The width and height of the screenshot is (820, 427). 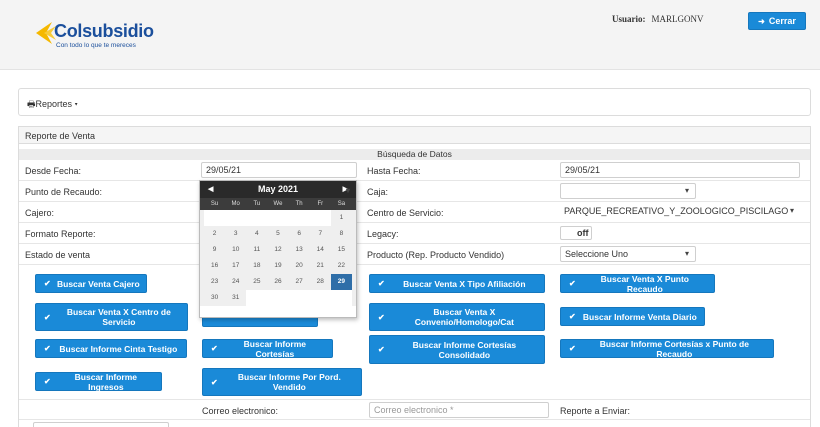 What do you see at coordinates (235, 250) in the screenshot?
I see `calendar-day: 10` at bounding box center [235, 250].